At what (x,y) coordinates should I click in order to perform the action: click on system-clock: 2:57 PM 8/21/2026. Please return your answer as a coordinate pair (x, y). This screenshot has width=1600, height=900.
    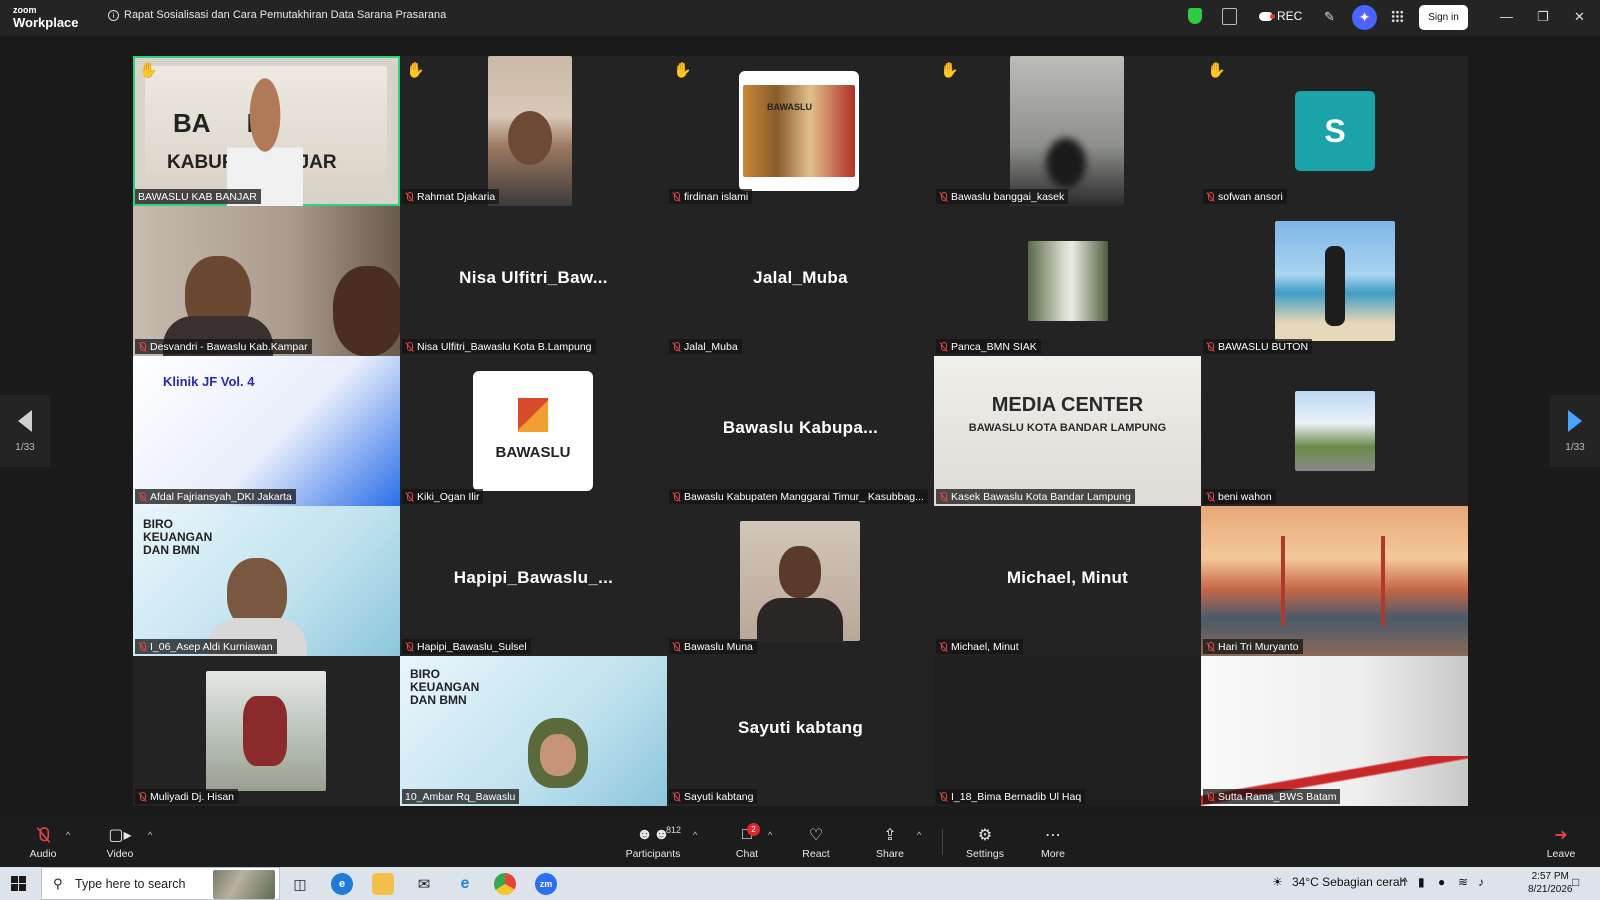
    Looking at the image, I should click on (1550, 883).